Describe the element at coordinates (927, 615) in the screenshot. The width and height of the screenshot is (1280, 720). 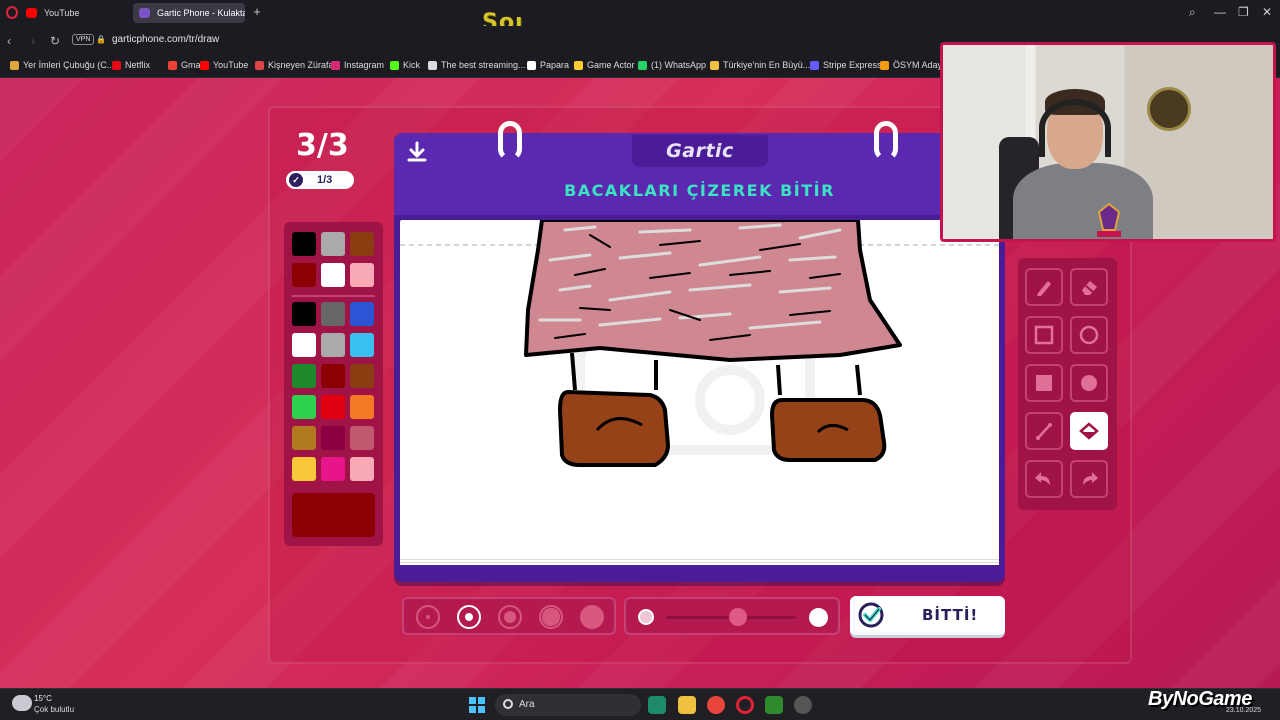
I see `done-button: BİTTİ!` at that location.